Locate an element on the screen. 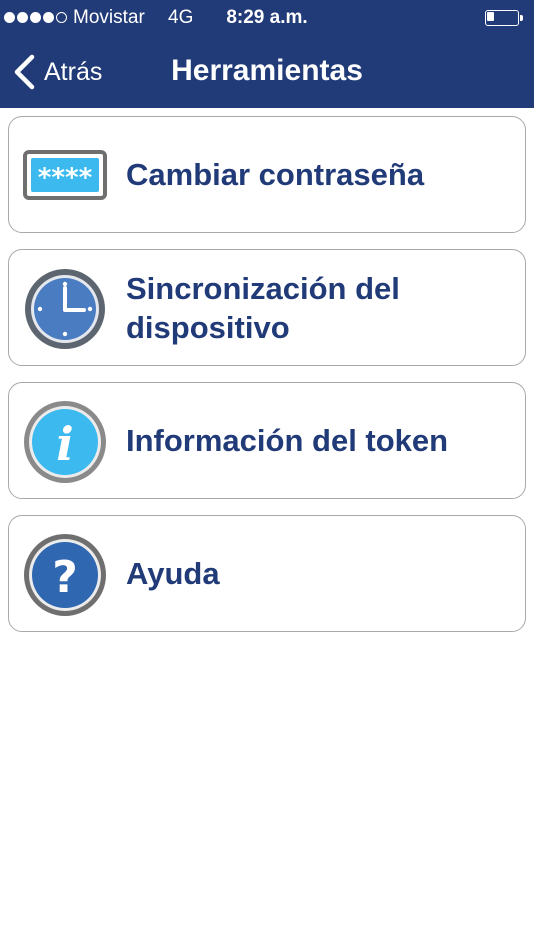  menu-item-change-password: **** Cambiar contraseña is located at coordinates (267, 174).